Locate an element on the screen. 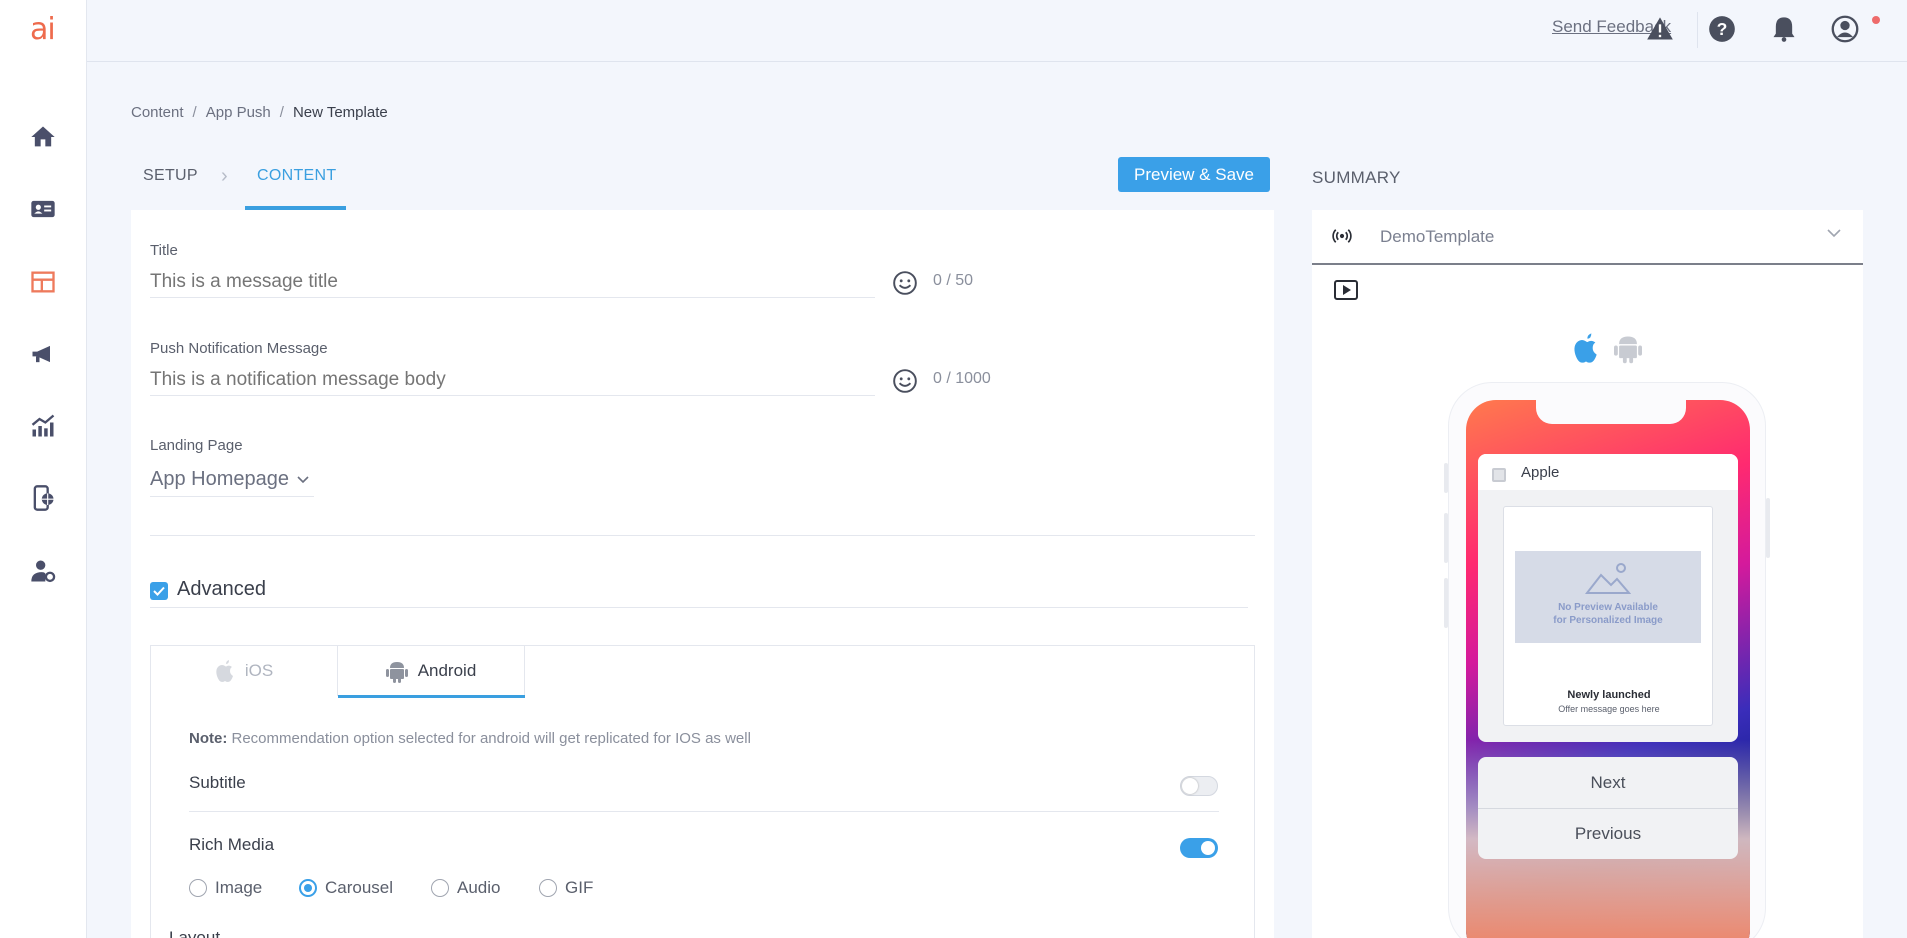  check-icon is located at coordinates (159, 591).